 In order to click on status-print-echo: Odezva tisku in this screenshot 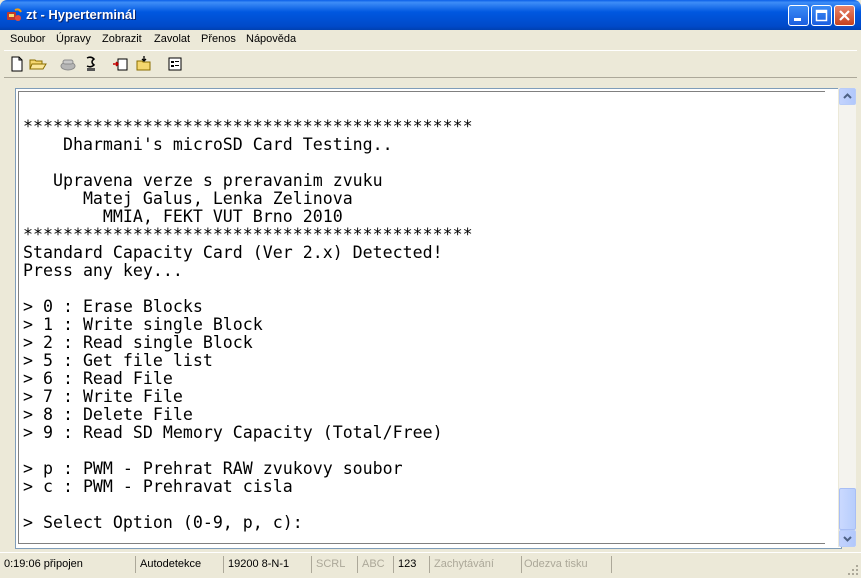, I will do `click(568, 564)`.